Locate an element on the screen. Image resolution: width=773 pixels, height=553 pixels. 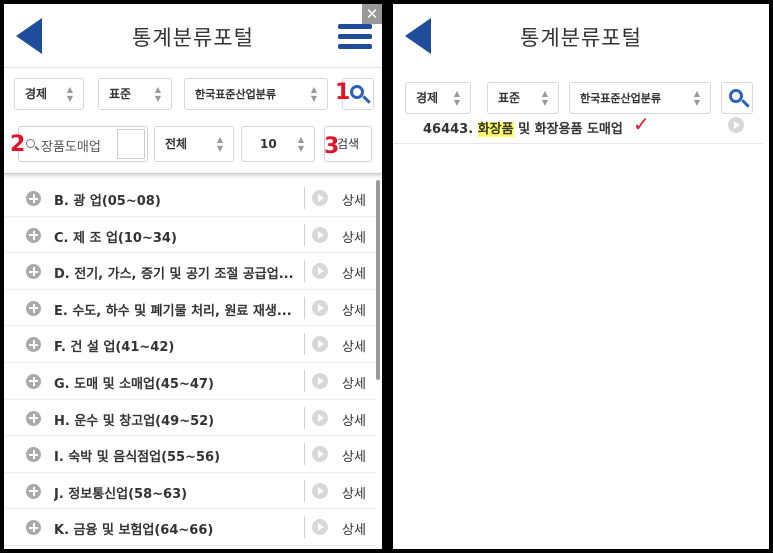
scope-select-value: 전체 is located at coordinates (176, 144).